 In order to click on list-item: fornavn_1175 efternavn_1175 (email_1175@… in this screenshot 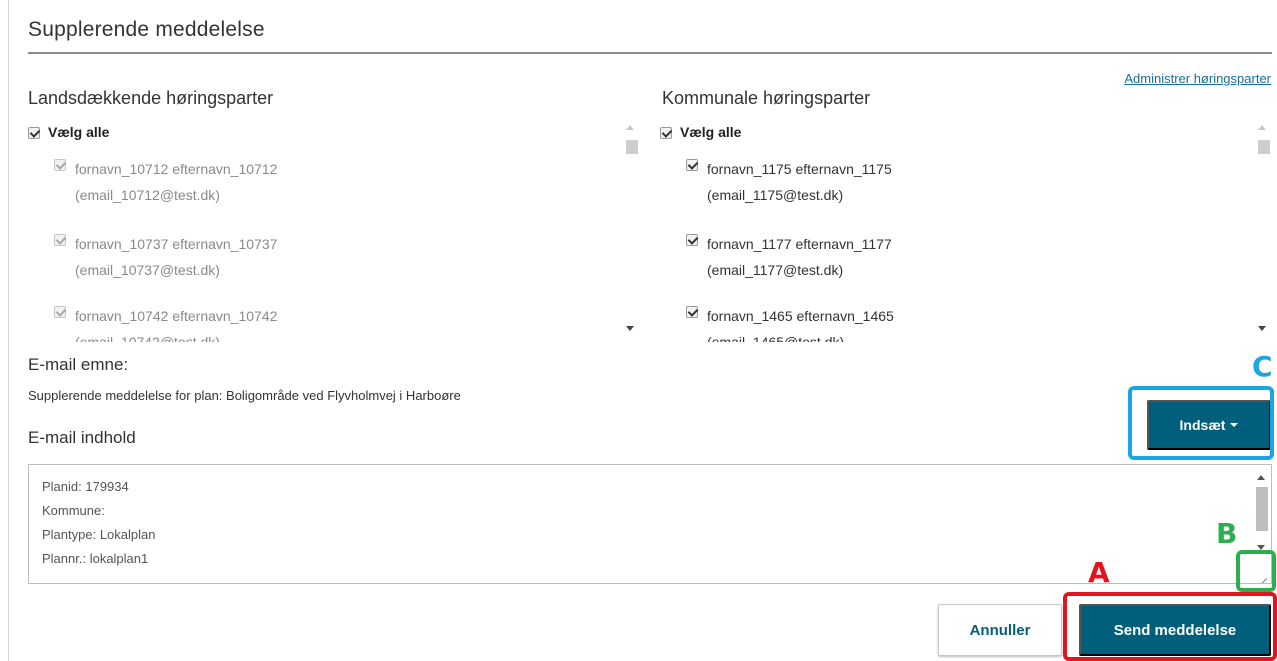, I will do `click(789, 182)`.